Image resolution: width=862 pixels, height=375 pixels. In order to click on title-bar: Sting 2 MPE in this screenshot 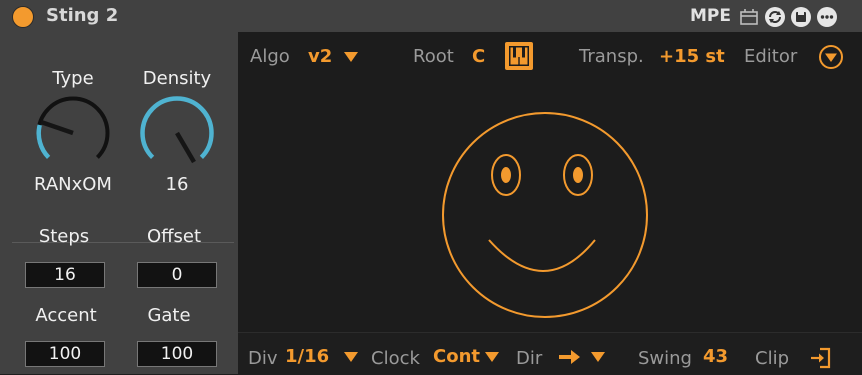, I will do `click(431, 16)`.